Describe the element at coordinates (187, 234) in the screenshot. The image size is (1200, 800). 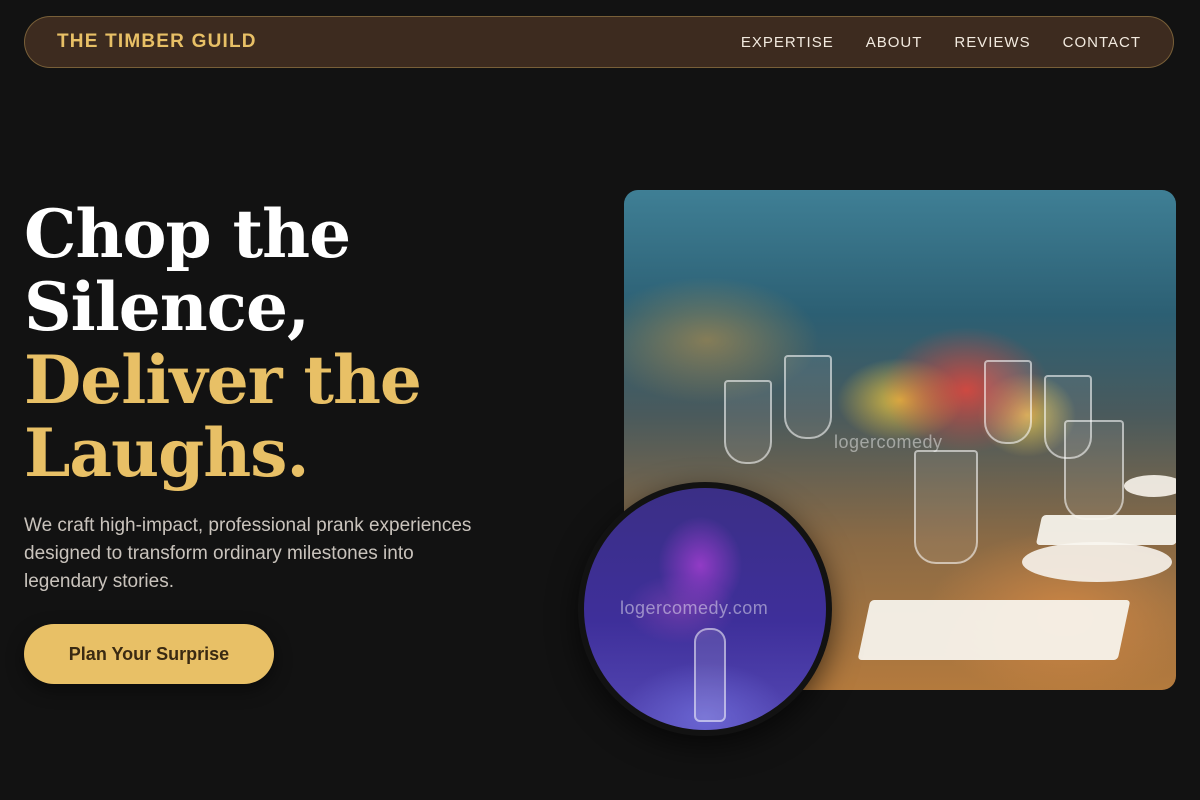
I see `headline-line-1: Chop the` at that location.